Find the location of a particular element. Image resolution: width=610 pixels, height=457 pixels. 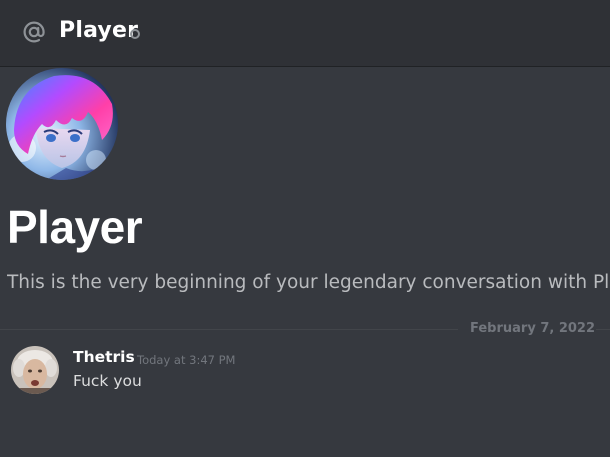

anime-avatar is located at coordinates (62, 124).